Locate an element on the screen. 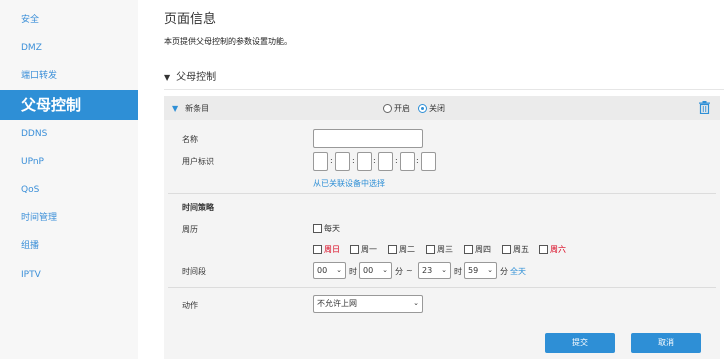  day-label: 周日 is located at coordinates (332, 249).